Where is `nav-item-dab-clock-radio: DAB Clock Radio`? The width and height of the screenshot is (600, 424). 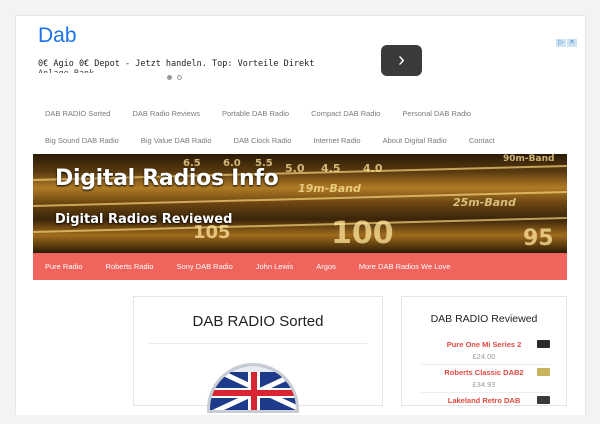
nav-item-dab-clock-radio: DAB Clock Radio is located at coordinates (263, 140).